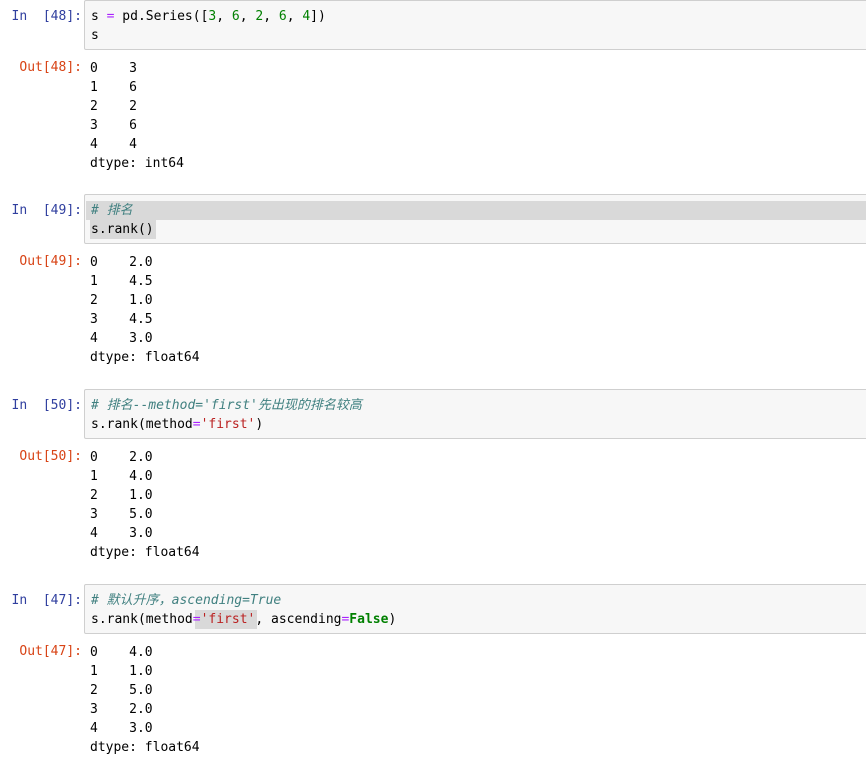  Describe the element at coordinates (50, 67) in the screenshot. I see `output-prompt: Out[48]:` at that location.